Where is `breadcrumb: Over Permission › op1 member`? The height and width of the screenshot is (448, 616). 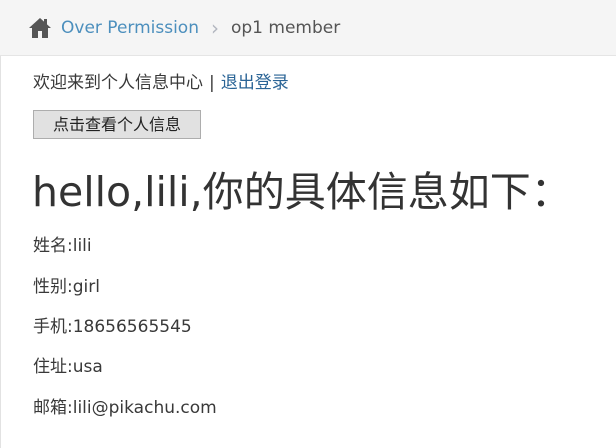
breadcrumb: Over Permission › op1 member is located at coordinates (308, 28).